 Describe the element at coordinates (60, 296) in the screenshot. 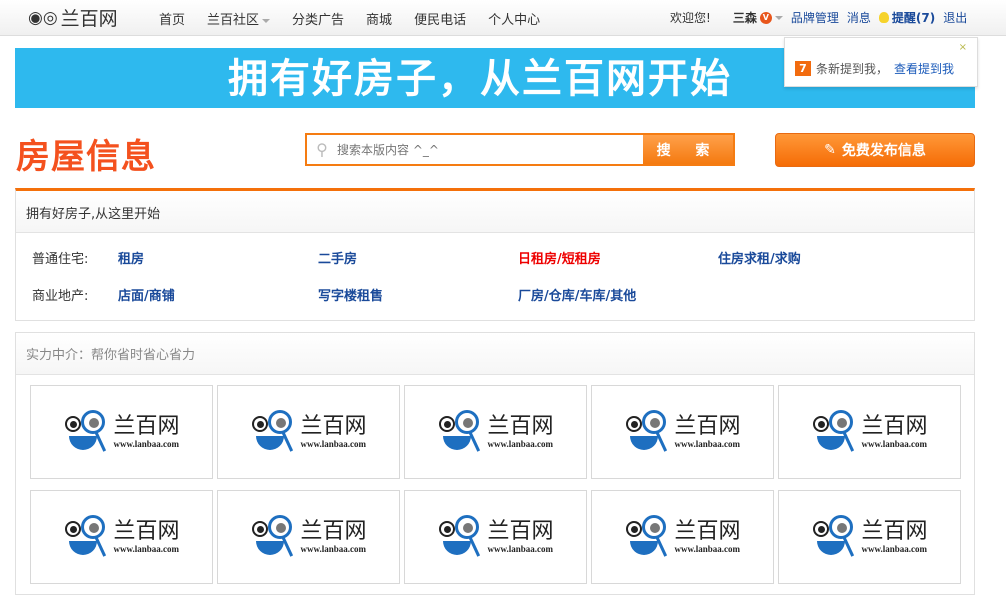

I see `category-label: 商业地产:` at that location.